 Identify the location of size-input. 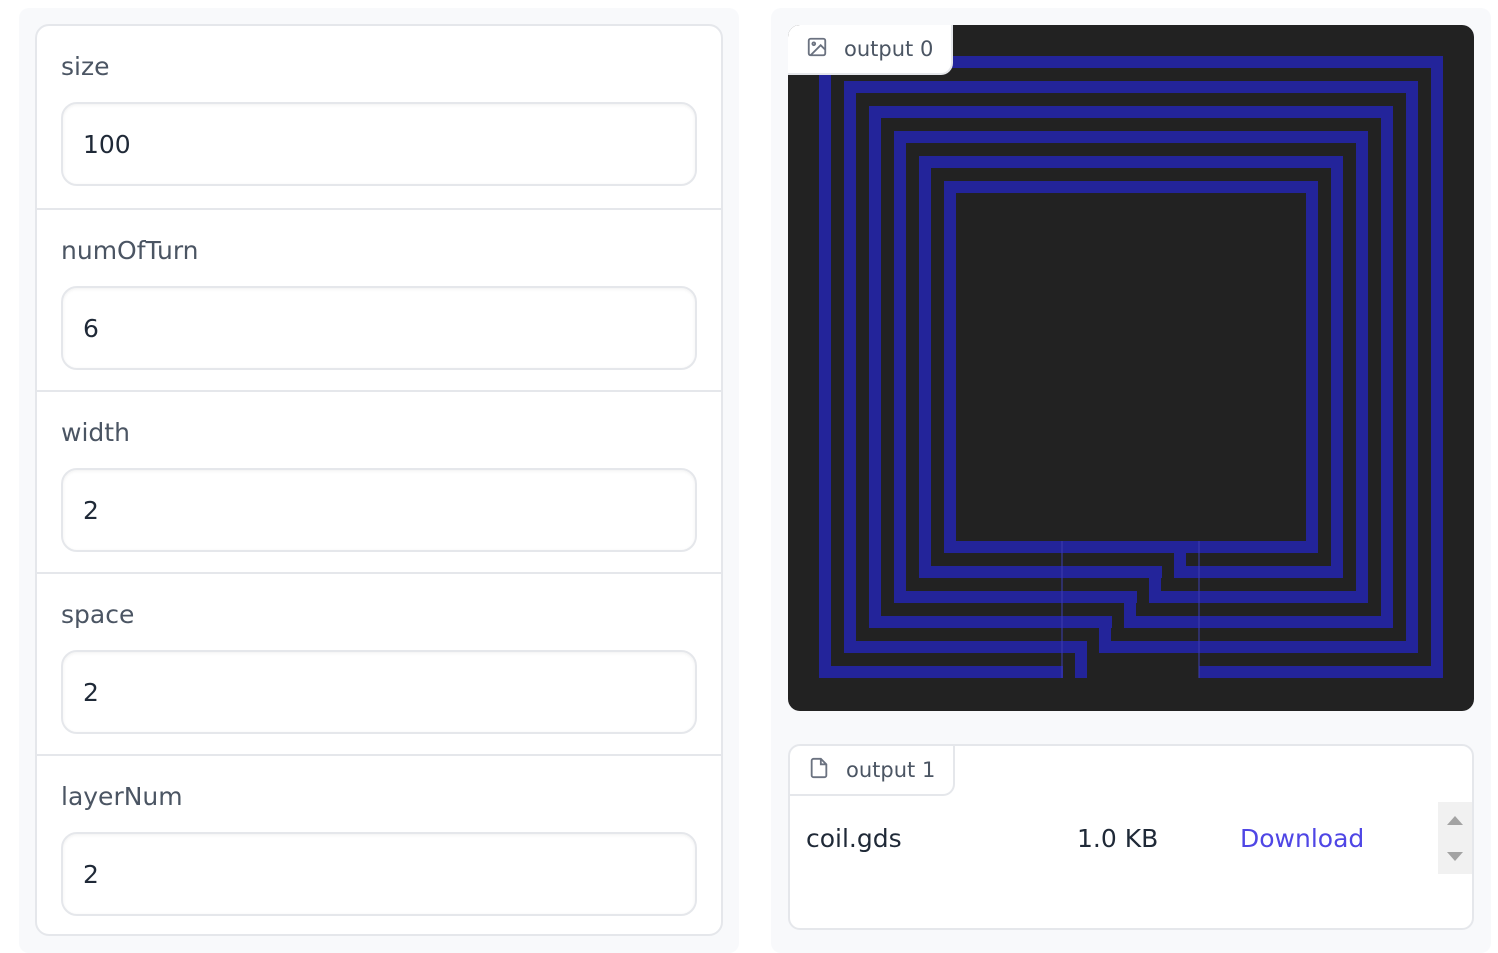
(379, 144).